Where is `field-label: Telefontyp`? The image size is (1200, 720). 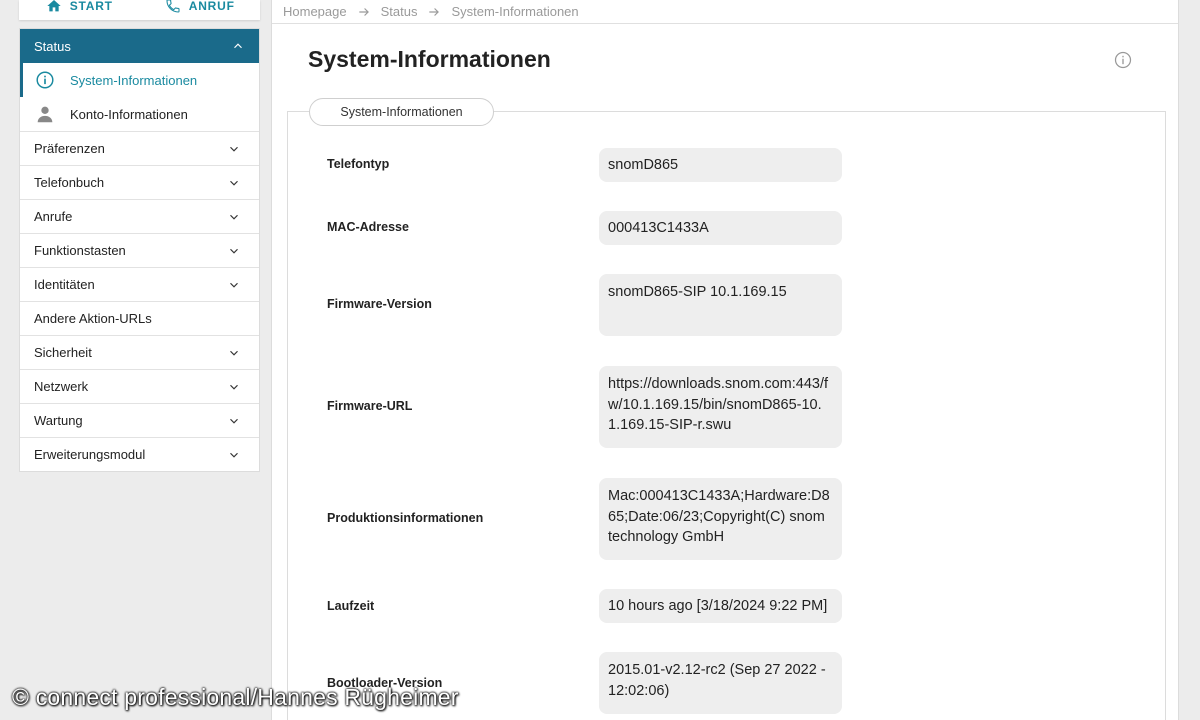
field-label: Telefontyp is located at coordinates (358, 164).